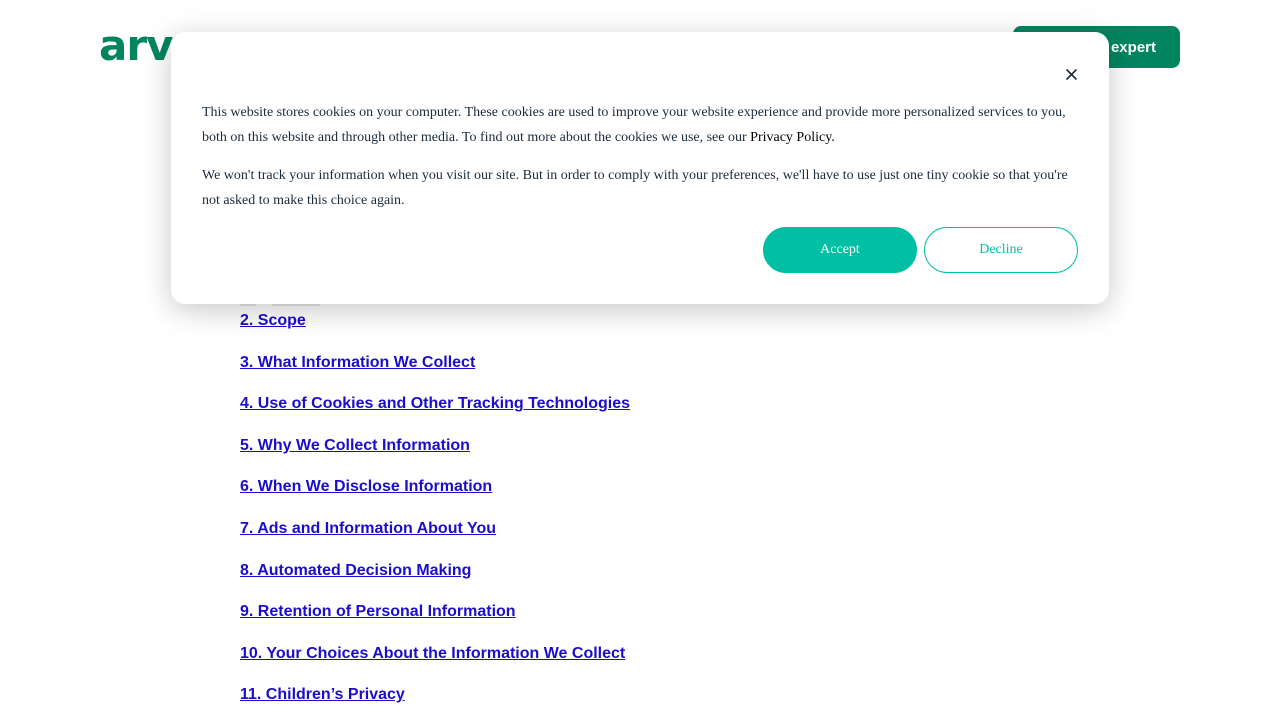 This screenshot has height=720, width=1280. What do you see at coordinates (435, 456) in the screenshot?
I see `toc-item: 5. Why We Collect Information` at bounding box center [435, 456].